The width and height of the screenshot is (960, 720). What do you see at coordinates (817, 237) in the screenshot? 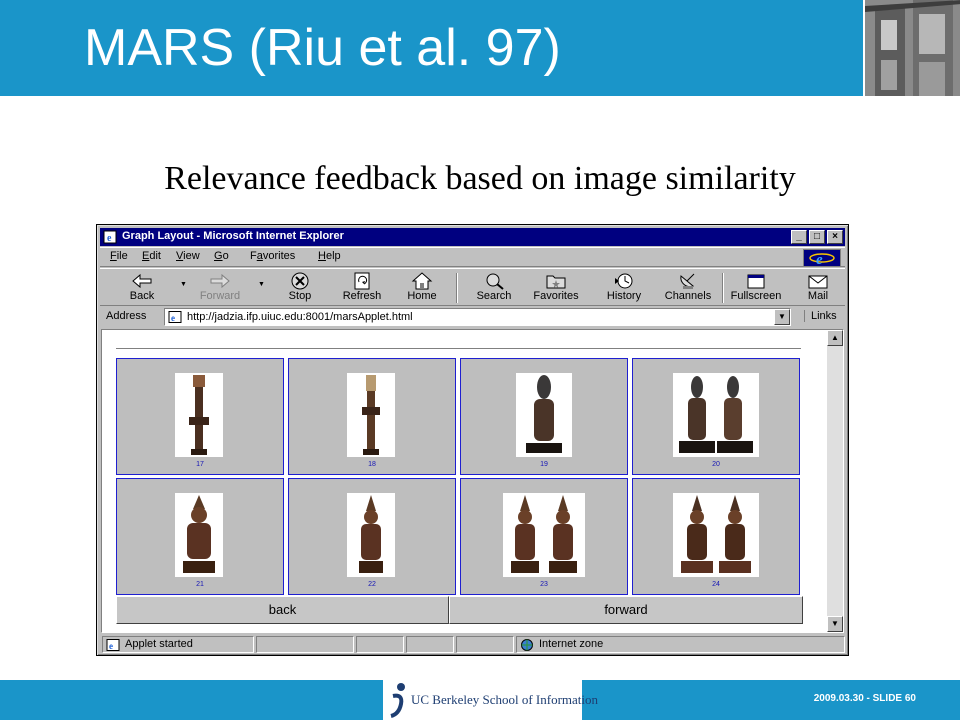
I see `maximize-button: □` at bounding box center [817, 237].